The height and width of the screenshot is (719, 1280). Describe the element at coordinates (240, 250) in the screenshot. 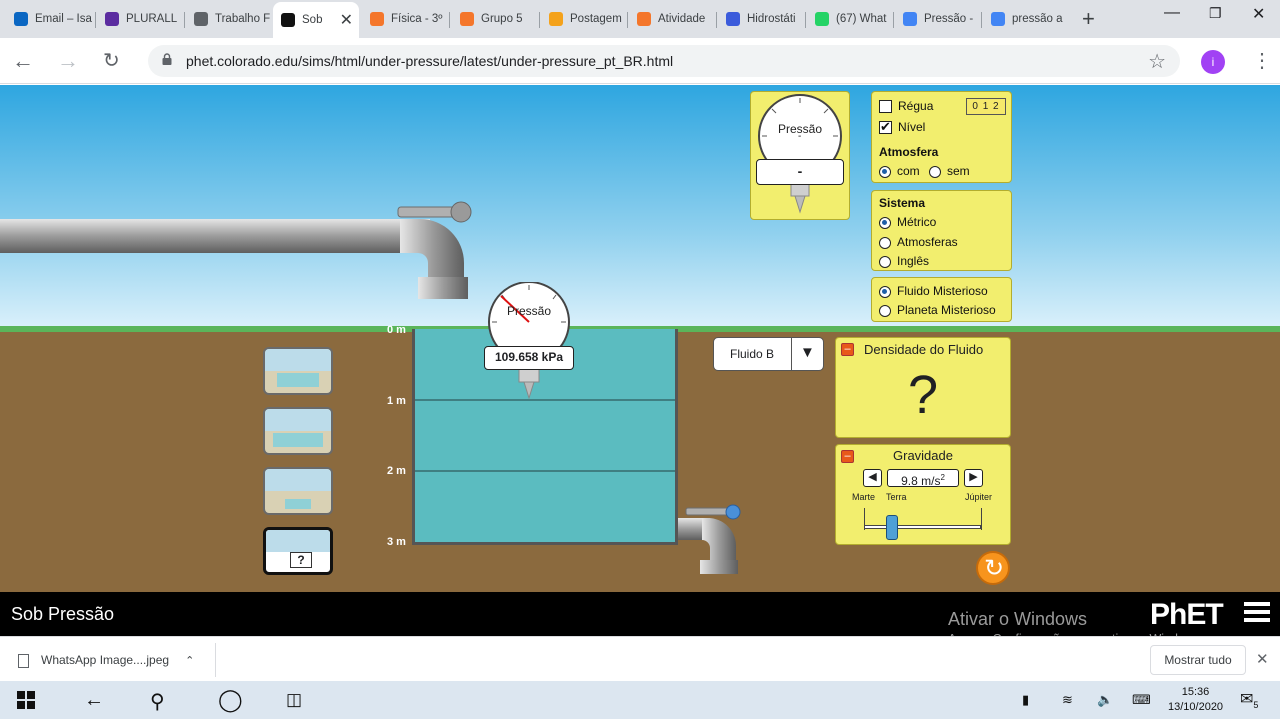

I see `input-faucet` at that location.